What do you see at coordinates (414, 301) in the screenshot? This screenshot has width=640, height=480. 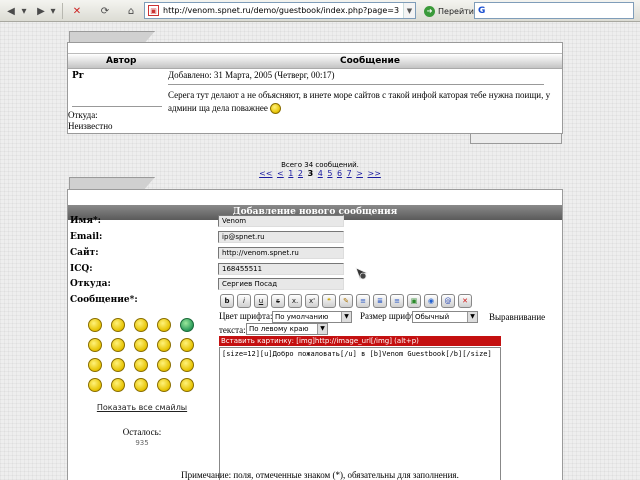 I see `image-icon: ▣` at bounding box center [414, 301].